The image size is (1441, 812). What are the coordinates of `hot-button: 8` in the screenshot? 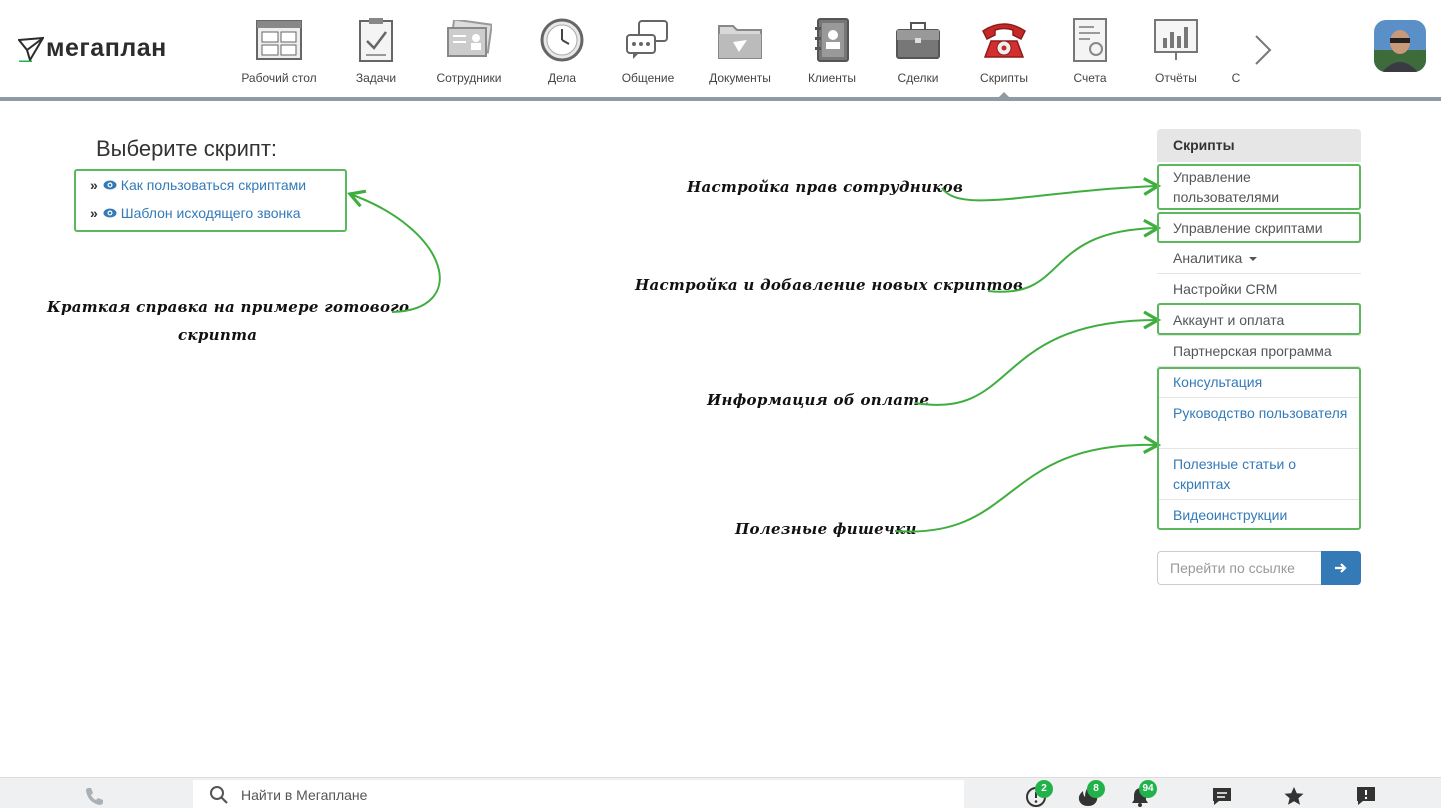 It's located at (1091, 794).